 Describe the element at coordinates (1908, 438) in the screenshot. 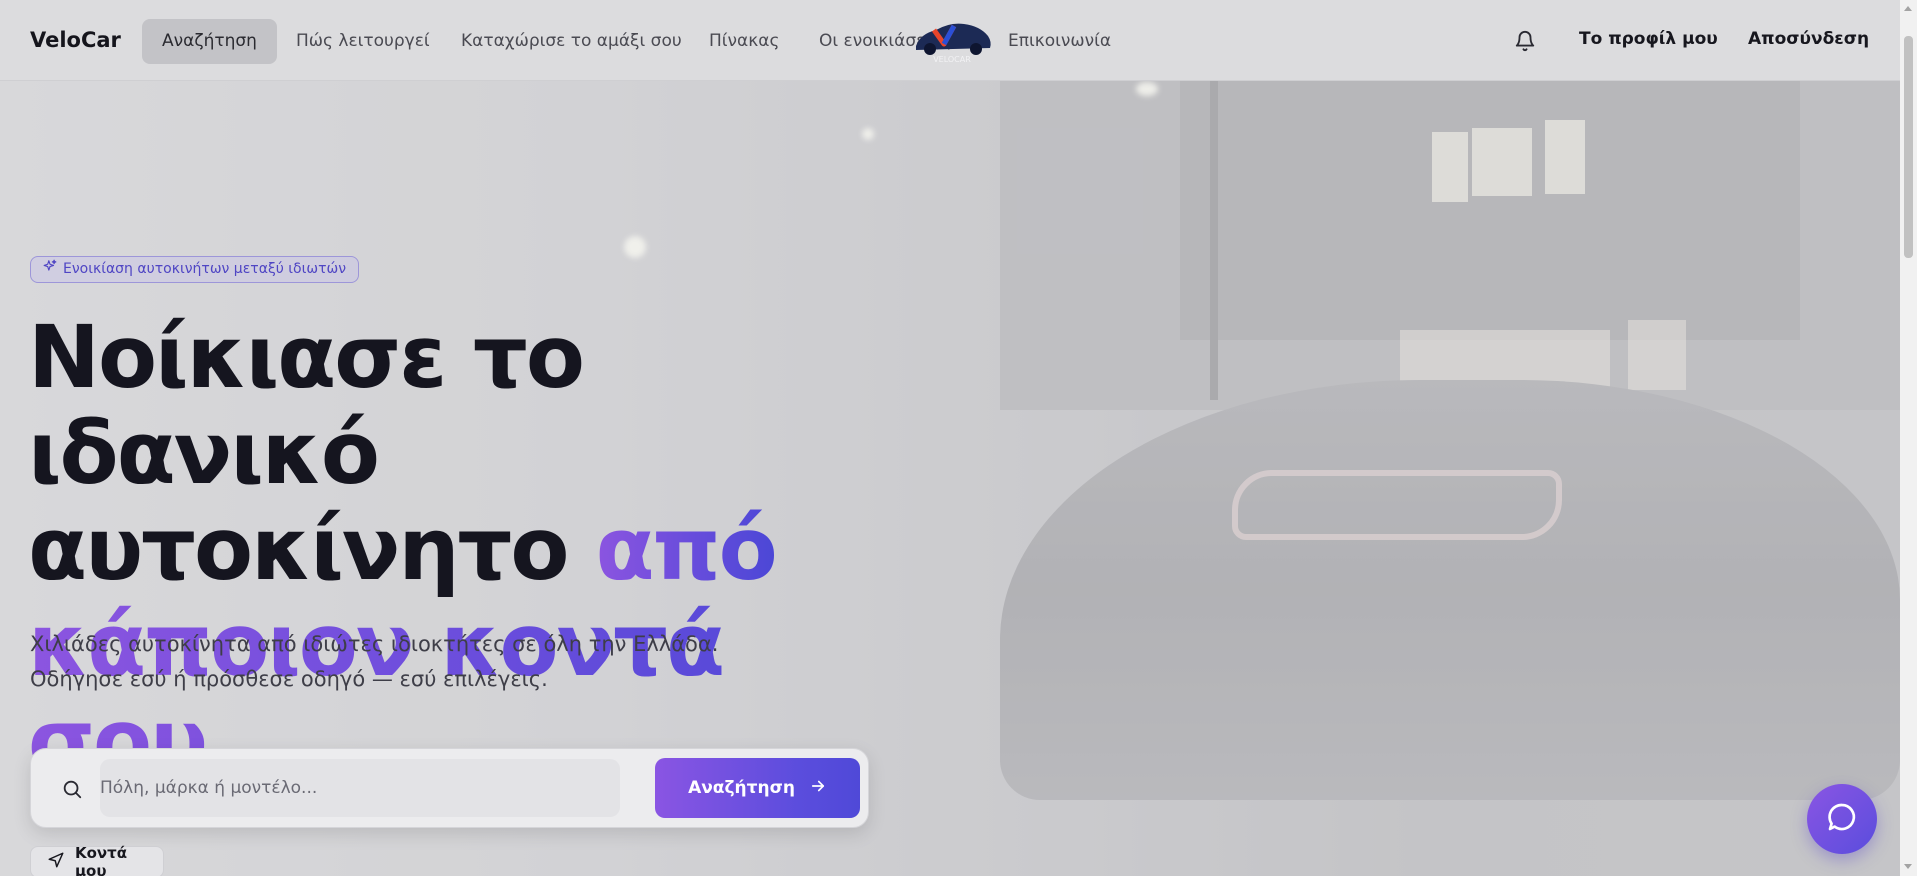

I see `page-scrollbar` at that location.